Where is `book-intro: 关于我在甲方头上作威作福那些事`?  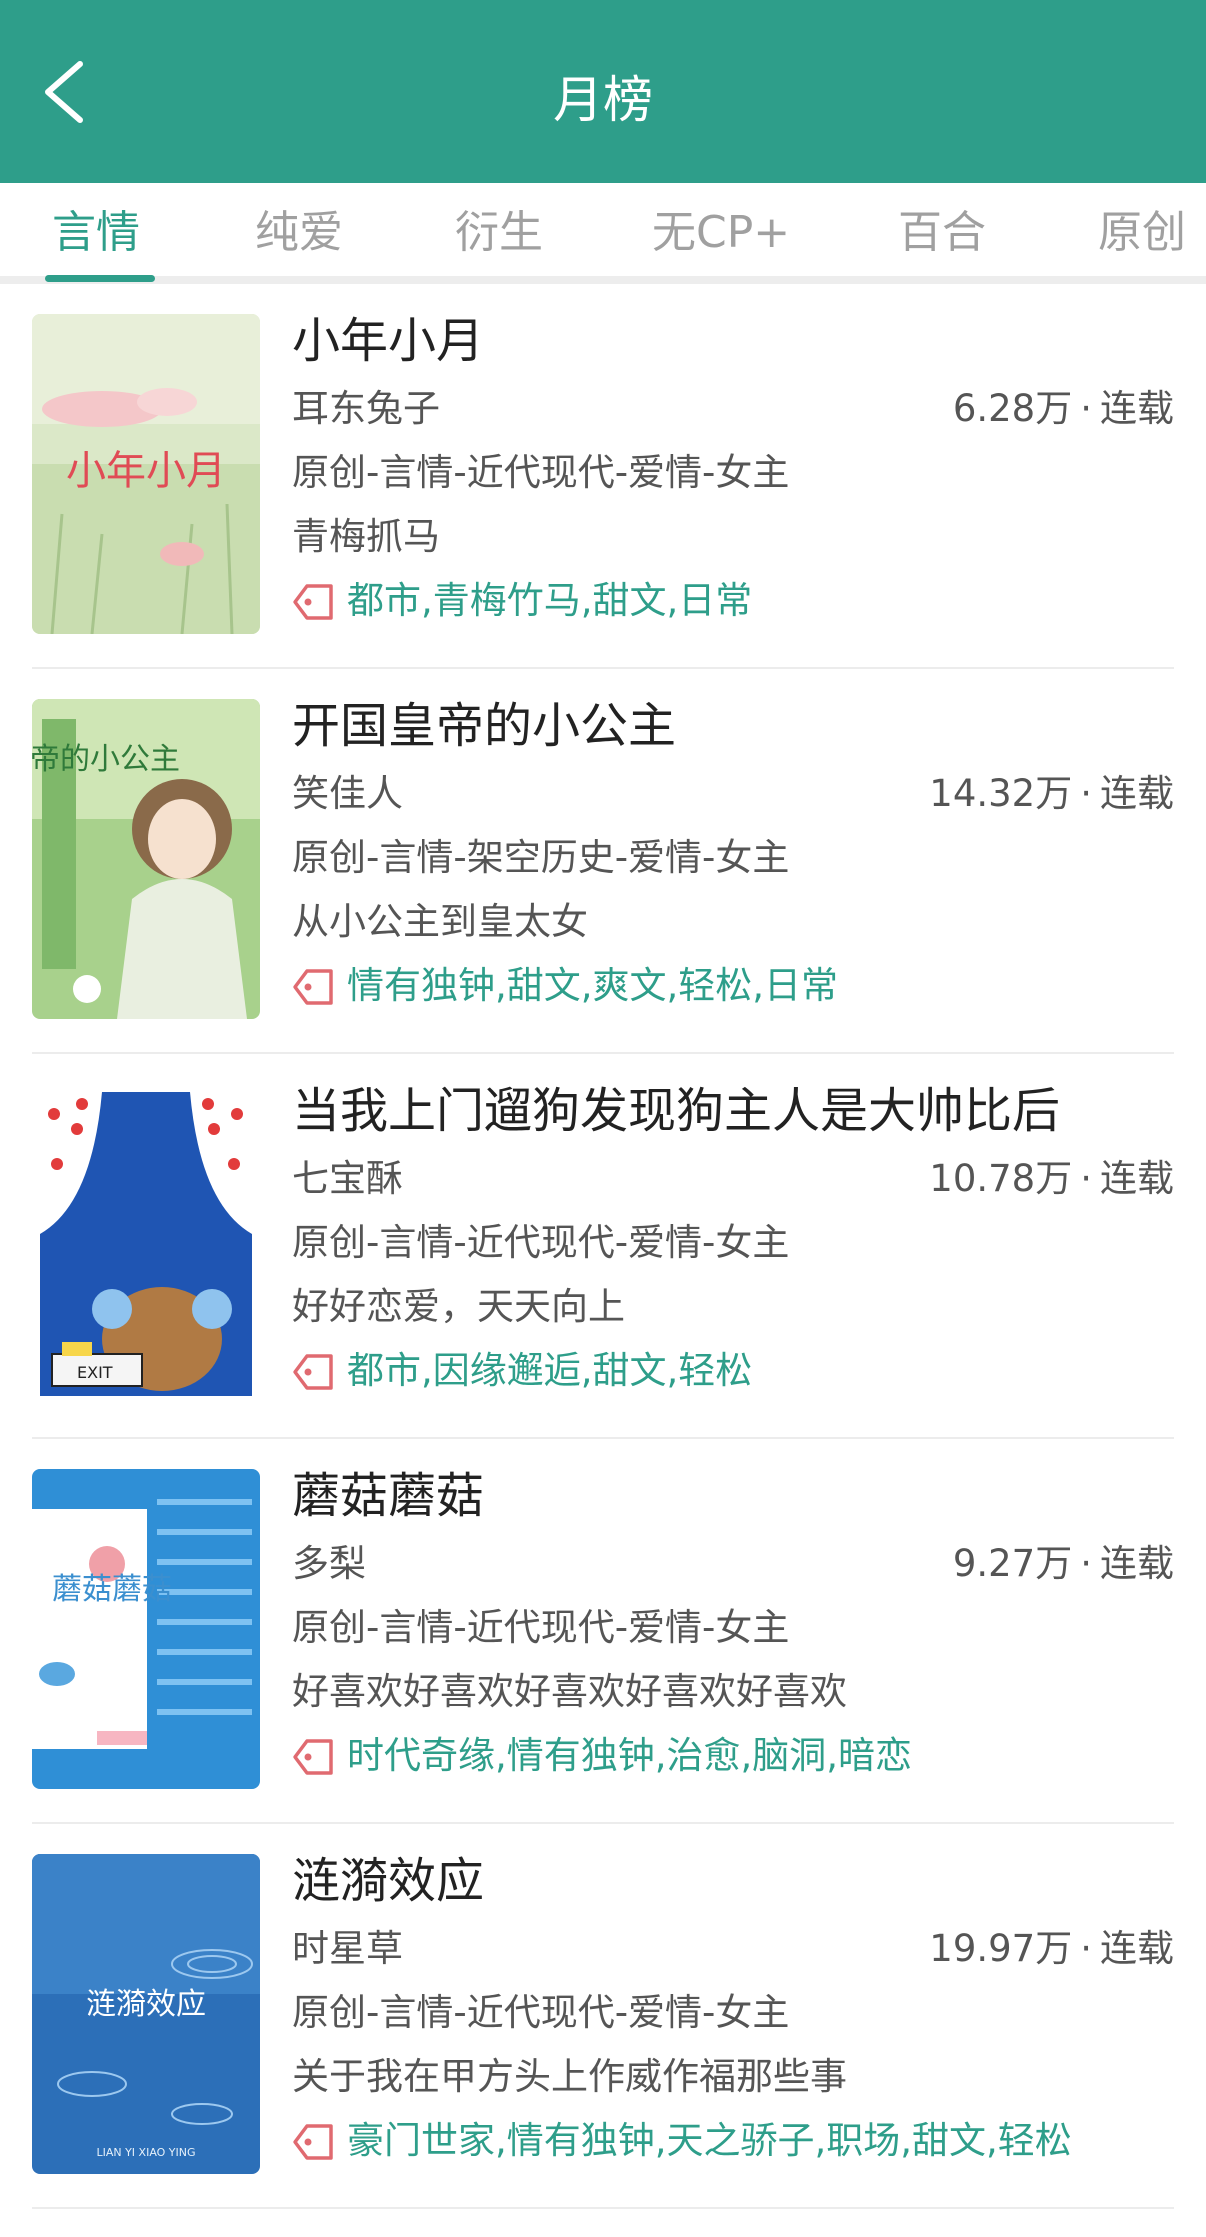
book-intro: 关于我在甲方头上作威作福那些事 is located at coordinates (569, 2076).